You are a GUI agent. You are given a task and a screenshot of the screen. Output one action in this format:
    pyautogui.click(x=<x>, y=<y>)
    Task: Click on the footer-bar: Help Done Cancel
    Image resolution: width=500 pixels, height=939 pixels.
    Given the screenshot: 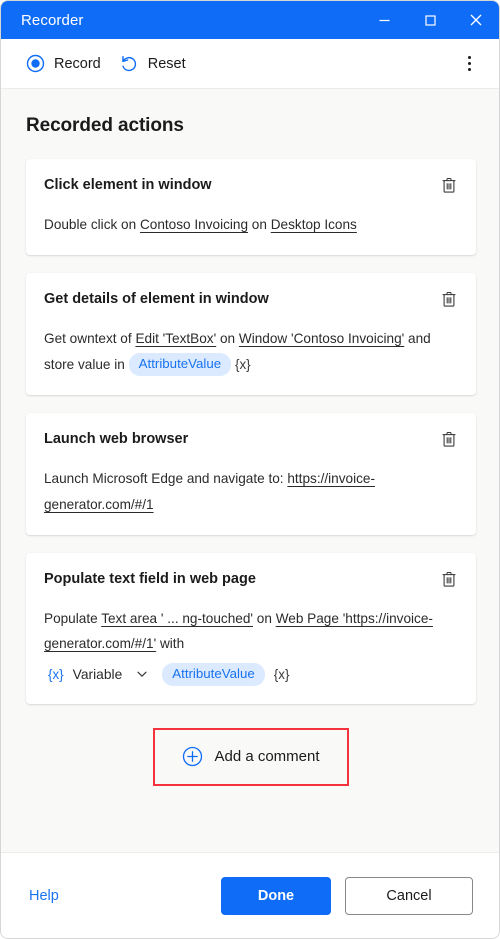 What is the action you would take?
    pyautogui.click(x=250, y=895)
    